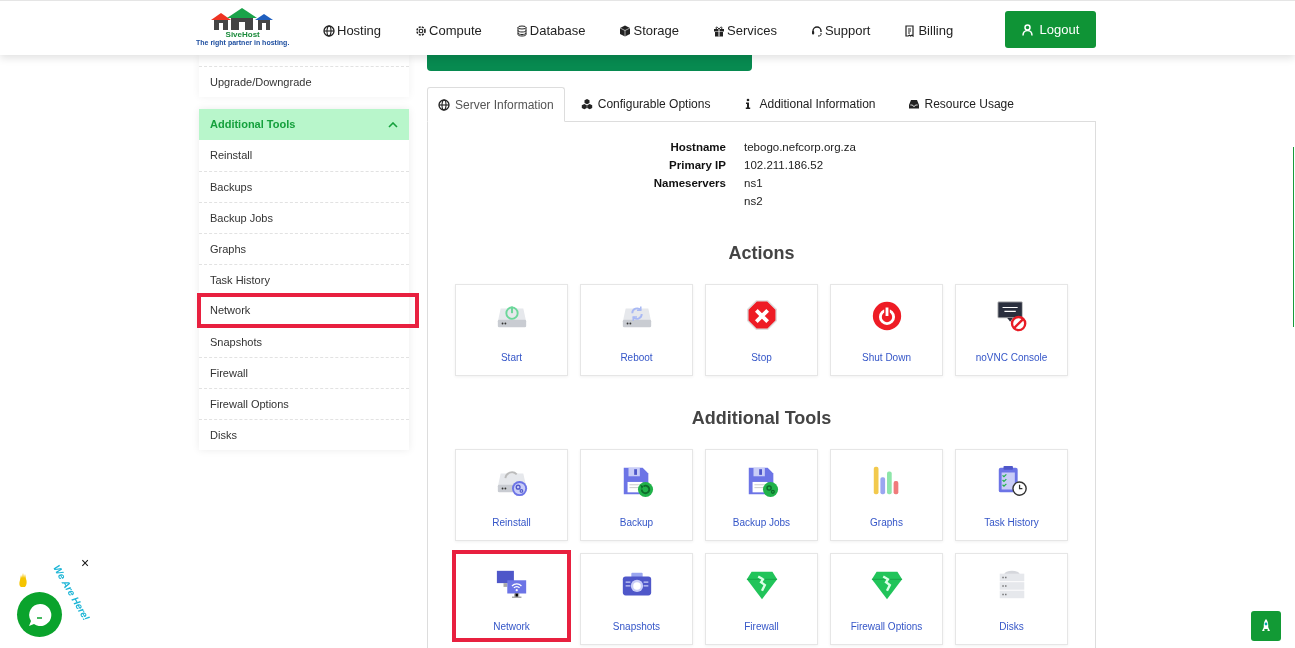 The height and width of the screenshot is (648, 1295). Describe the element at coordinates (496, 104) in the screenshot. I see `tab: Server Information` at that location.